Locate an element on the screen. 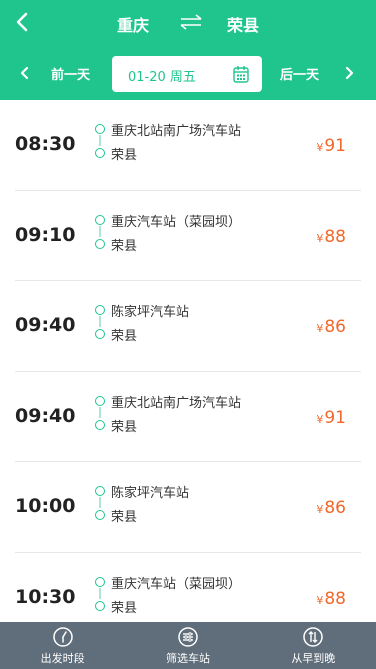 The height and width of the screenshot is (669, 376). trip-row: 09:40 重庆北站南广场汽车站 荣县 ¥91 is located at coordinates (188, 417).